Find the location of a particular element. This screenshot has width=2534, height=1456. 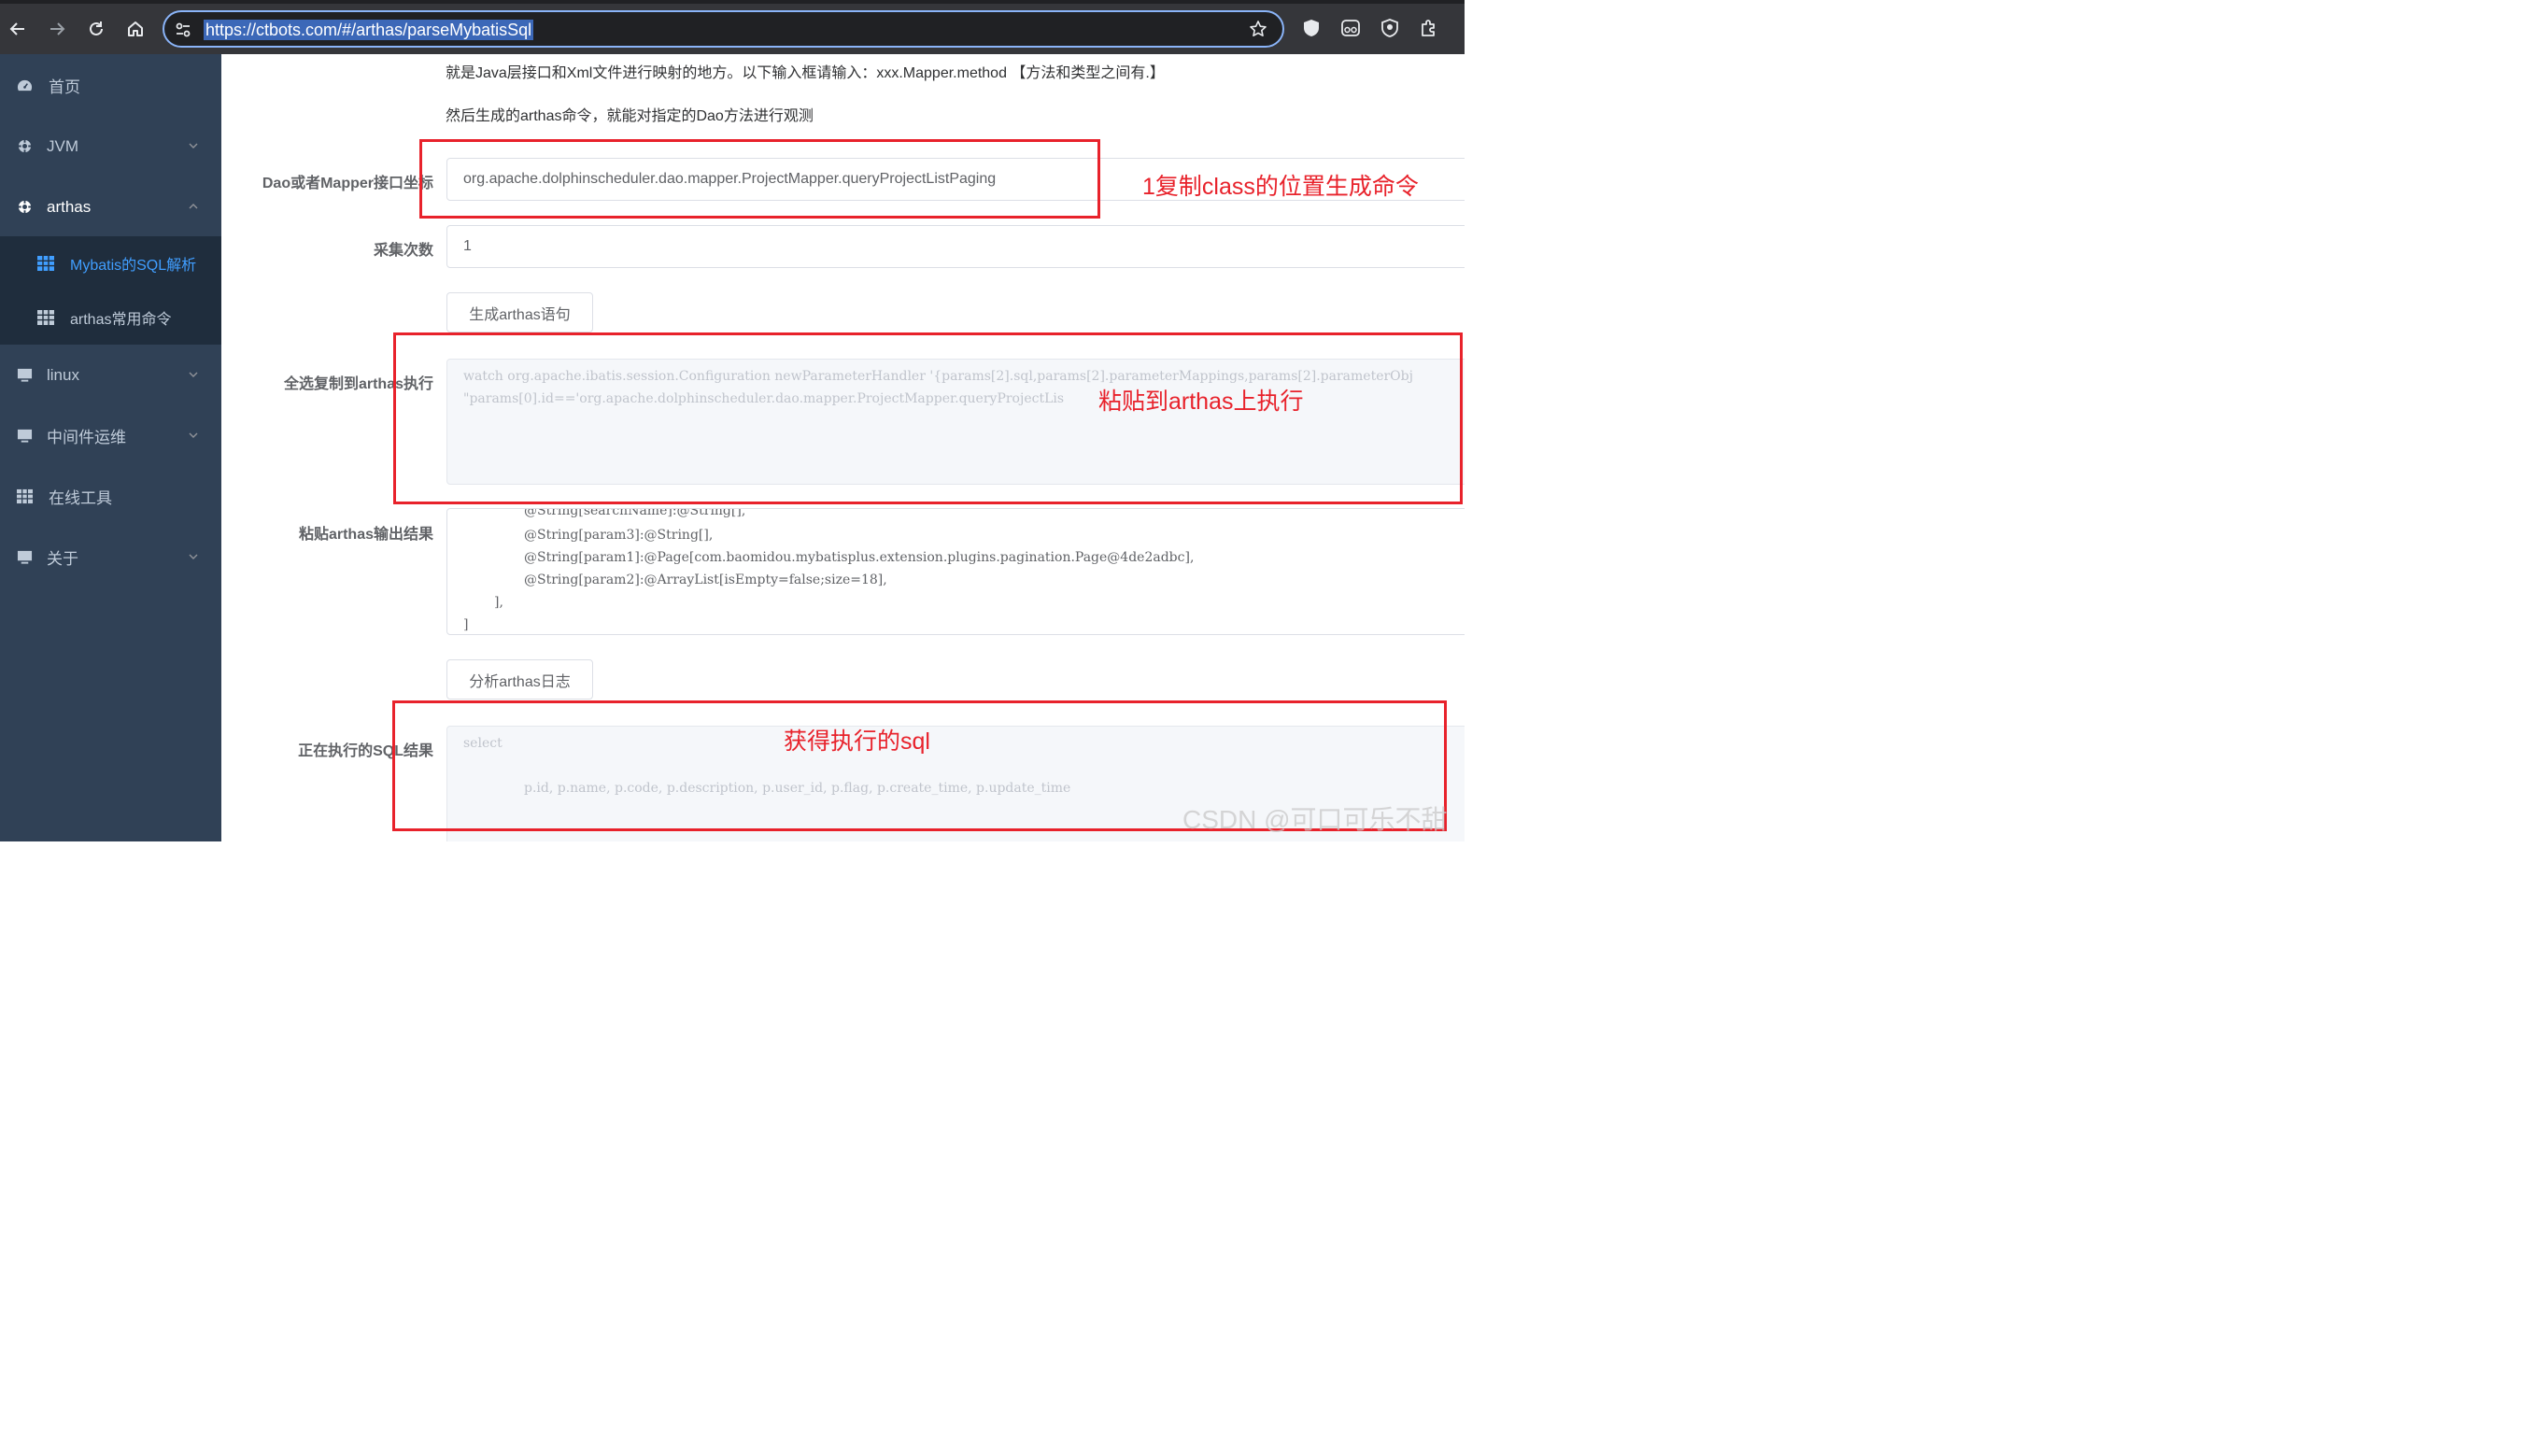

site-settings-icon is located at coordinates (183, 30).